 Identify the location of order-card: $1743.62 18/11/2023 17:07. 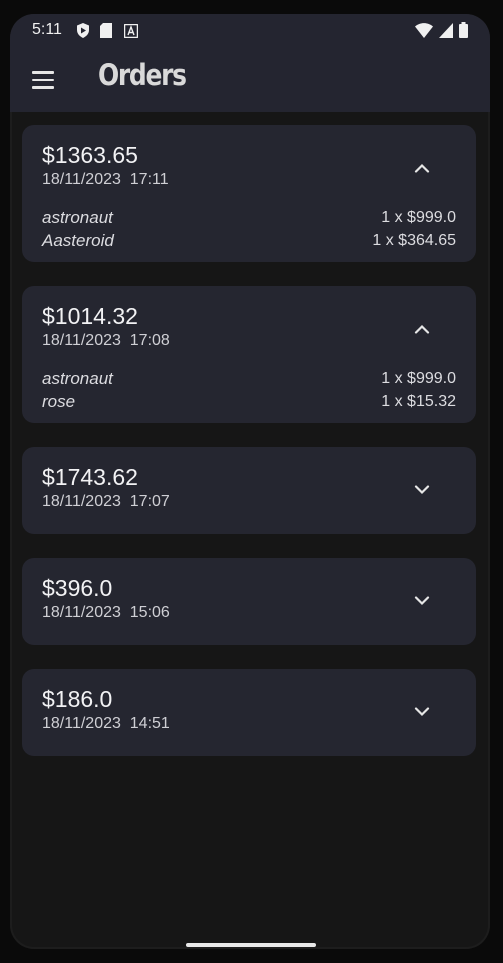
(249, 490).